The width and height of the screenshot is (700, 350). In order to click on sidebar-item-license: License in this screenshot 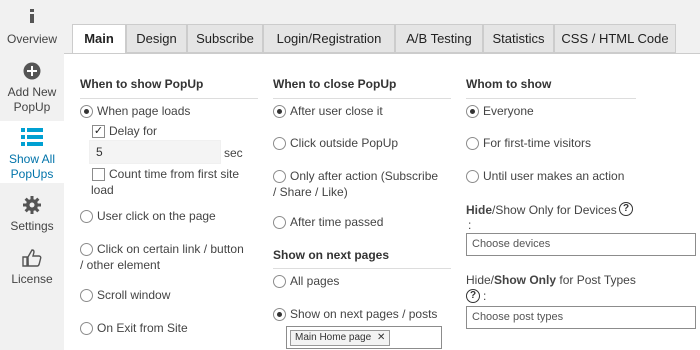, I will do `click(32, 269)`.